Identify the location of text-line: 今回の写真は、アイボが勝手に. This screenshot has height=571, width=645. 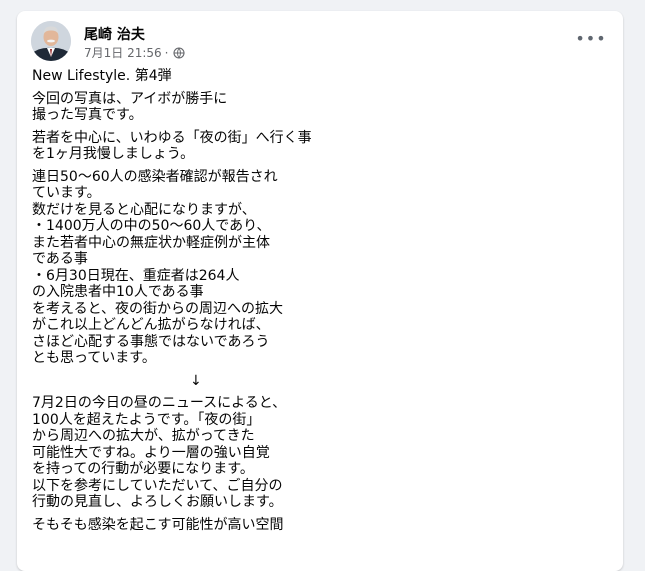
(130, 98).